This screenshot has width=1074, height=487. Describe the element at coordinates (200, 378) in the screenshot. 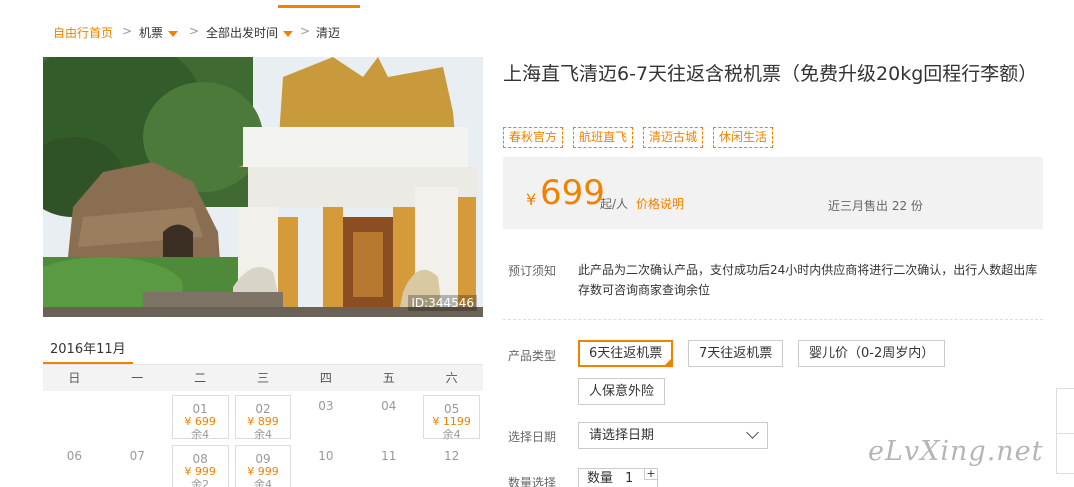

I see `weekday-label: 二` at that location.